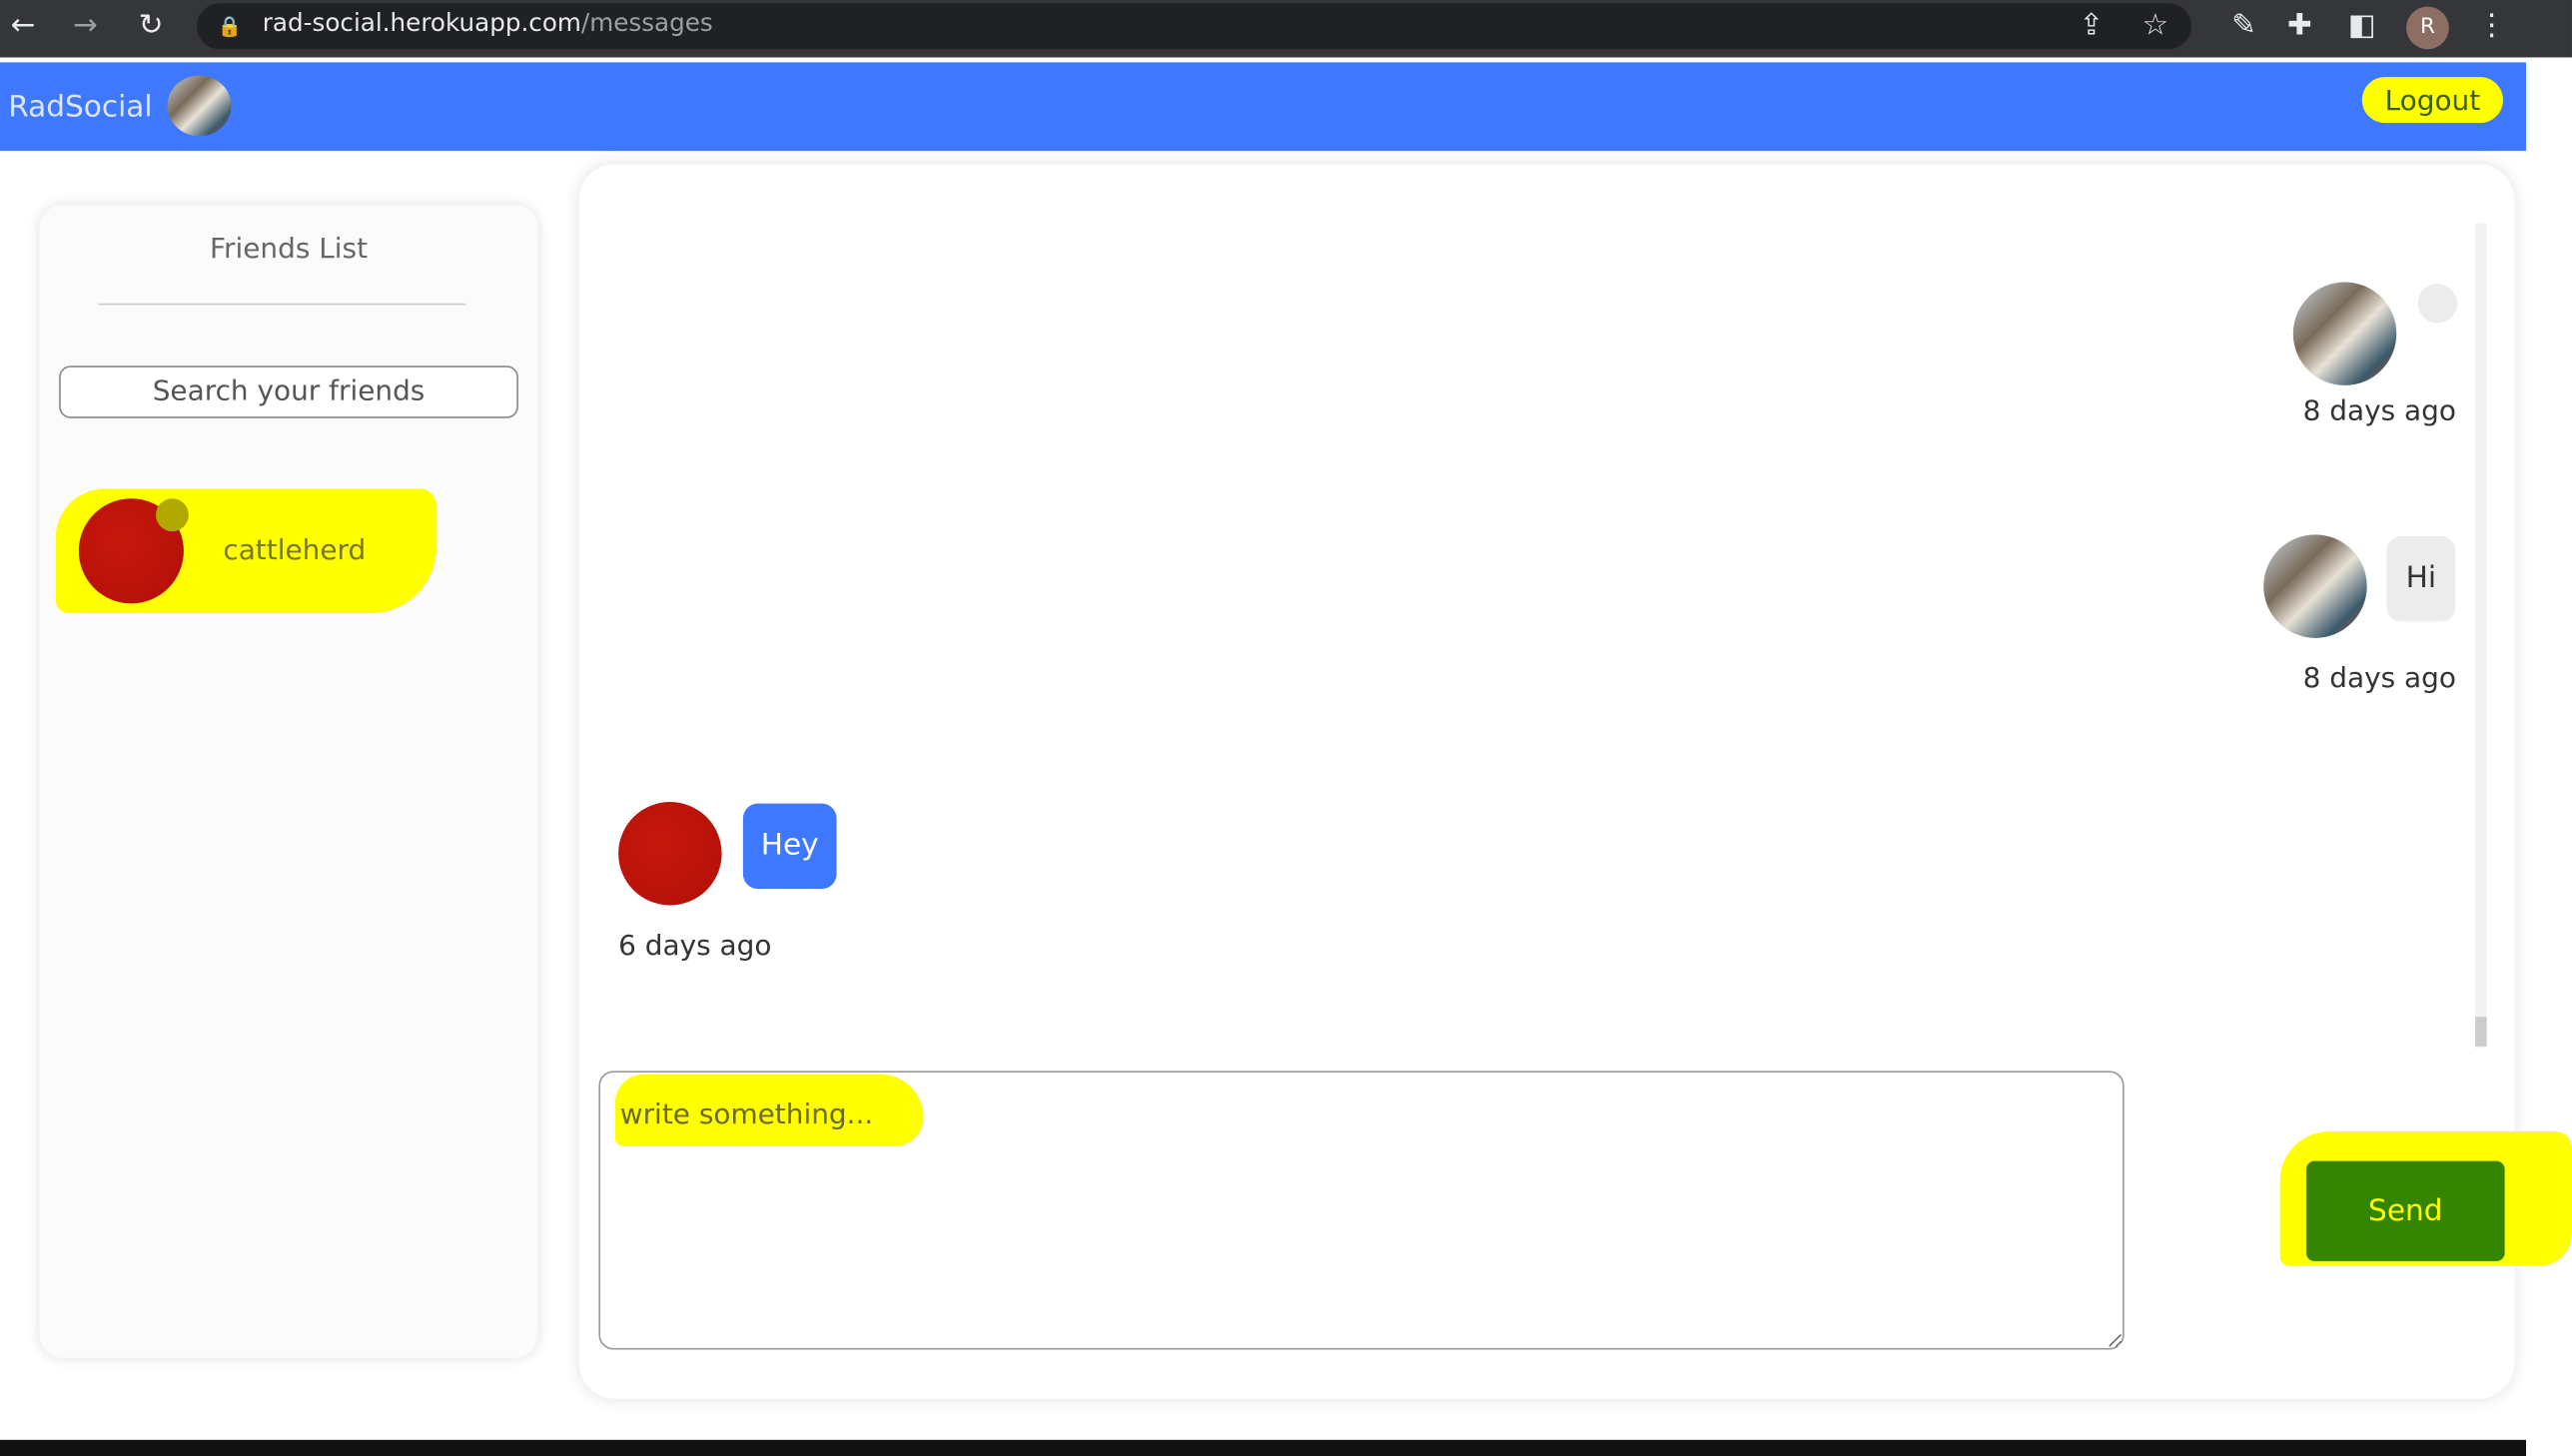 This screenshot has width=2572, height=1456. What do you see at coordinates (1361, 1210) in the screenshot?
I see `message-input` at bounding box center [1361, 1210].